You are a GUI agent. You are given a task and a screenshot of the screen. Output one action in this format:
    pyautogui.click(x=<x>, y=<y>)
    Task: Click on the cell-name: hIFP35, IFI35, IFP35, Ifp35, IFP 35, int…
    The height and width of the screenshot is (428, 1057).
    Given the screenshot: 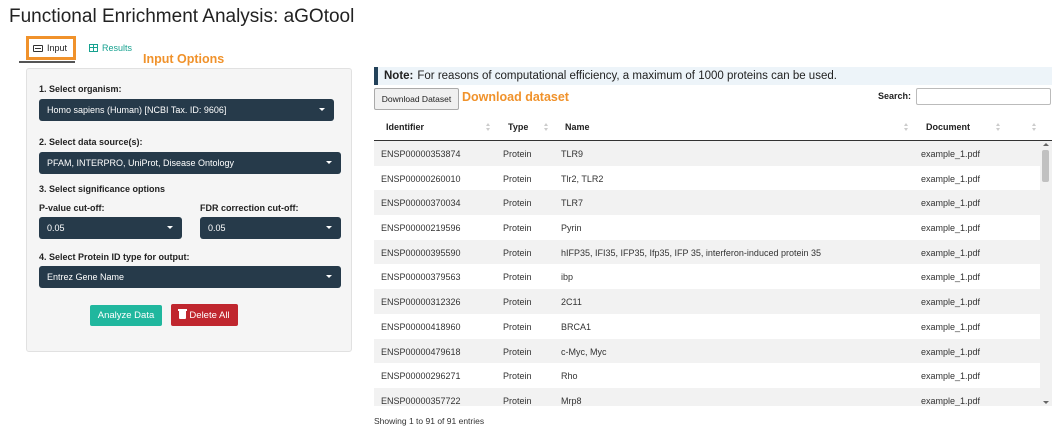 What is the action you would take?
    pyautogui.click(x=691, y=252)
    